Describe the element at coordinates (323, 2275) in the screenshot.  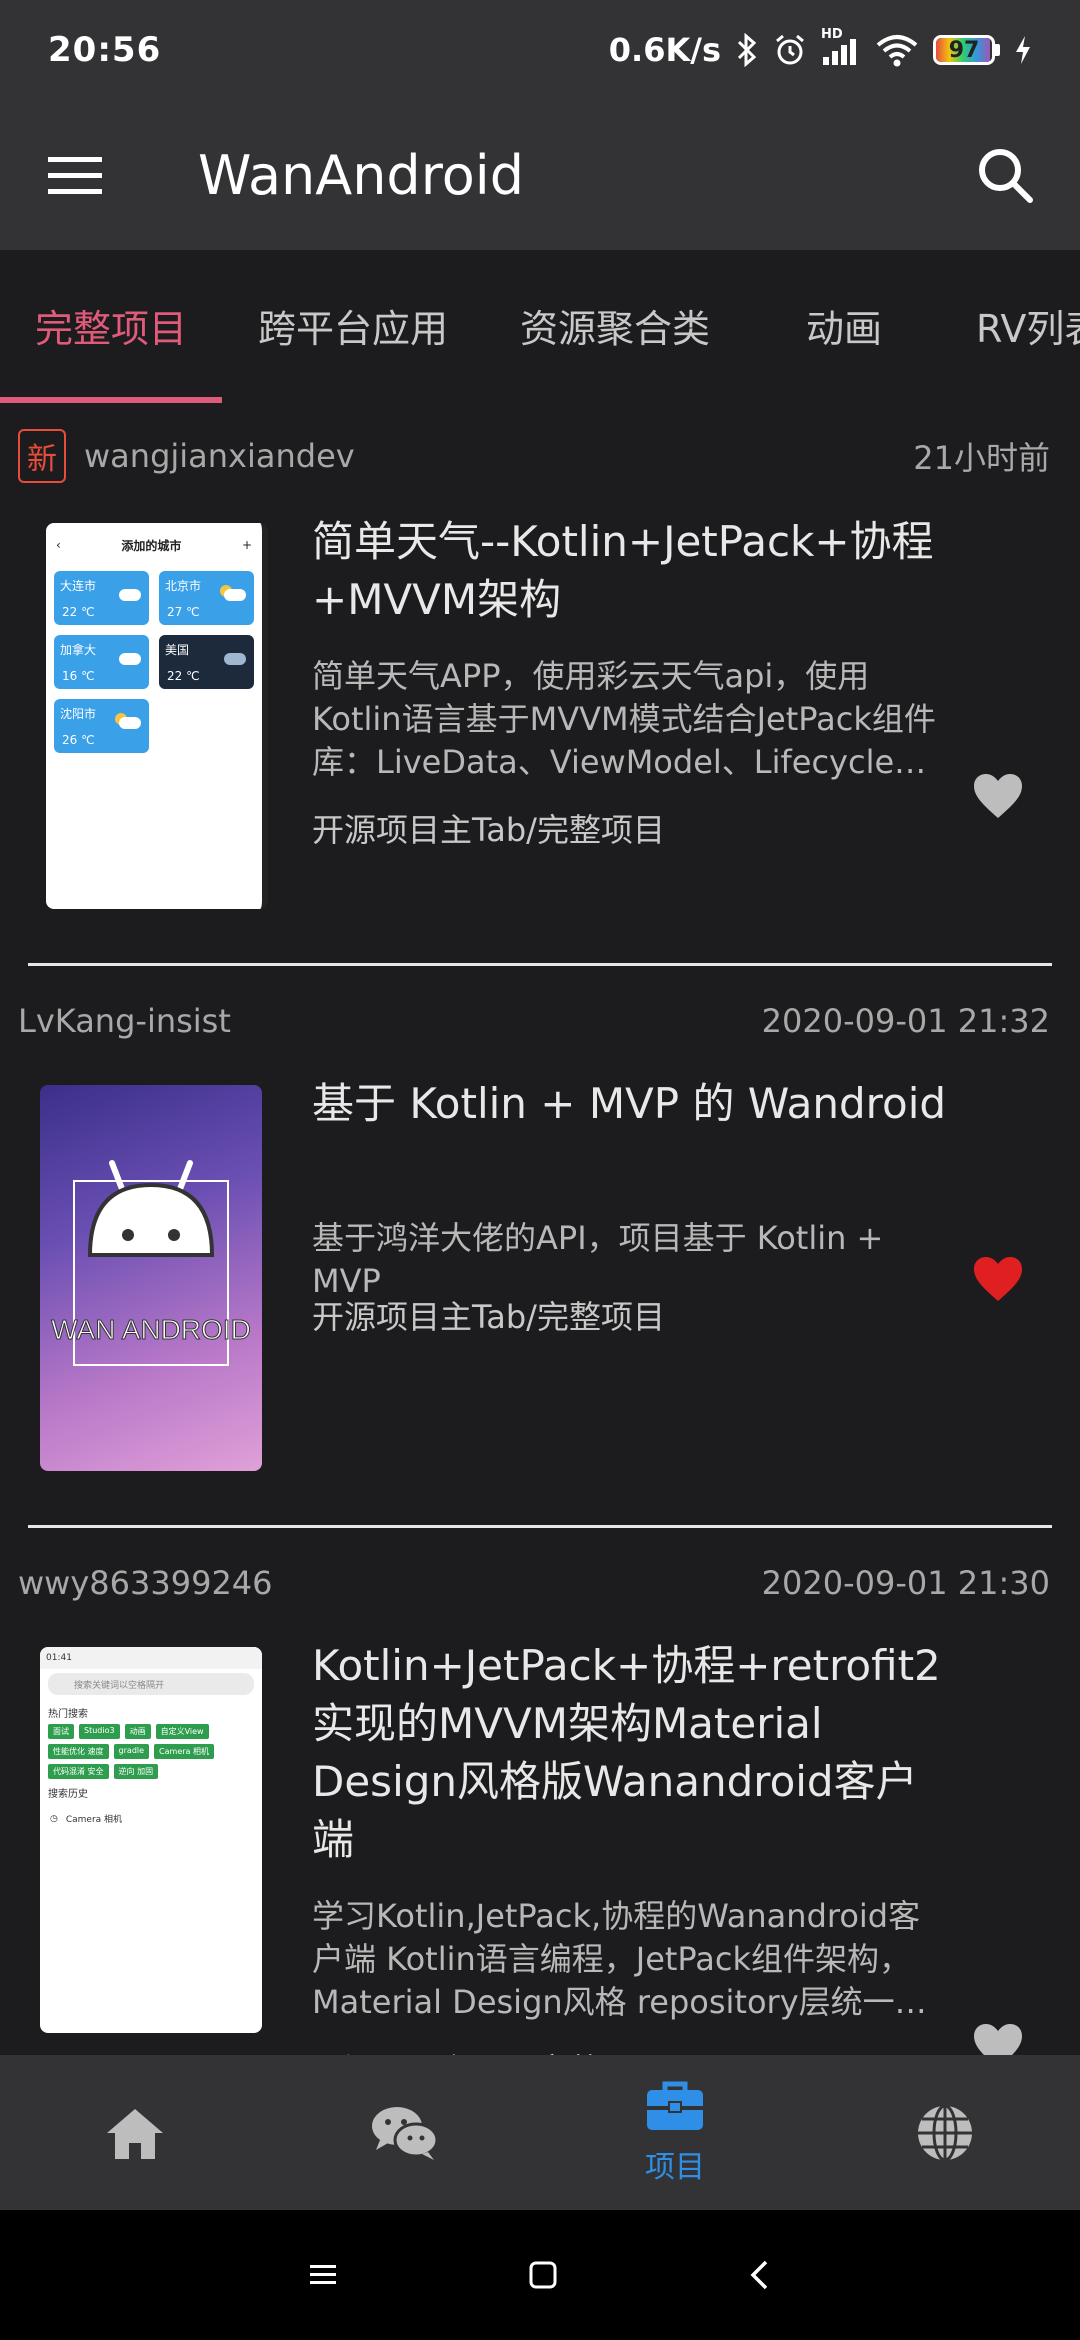
I see `recents-menu-icon` at that location.